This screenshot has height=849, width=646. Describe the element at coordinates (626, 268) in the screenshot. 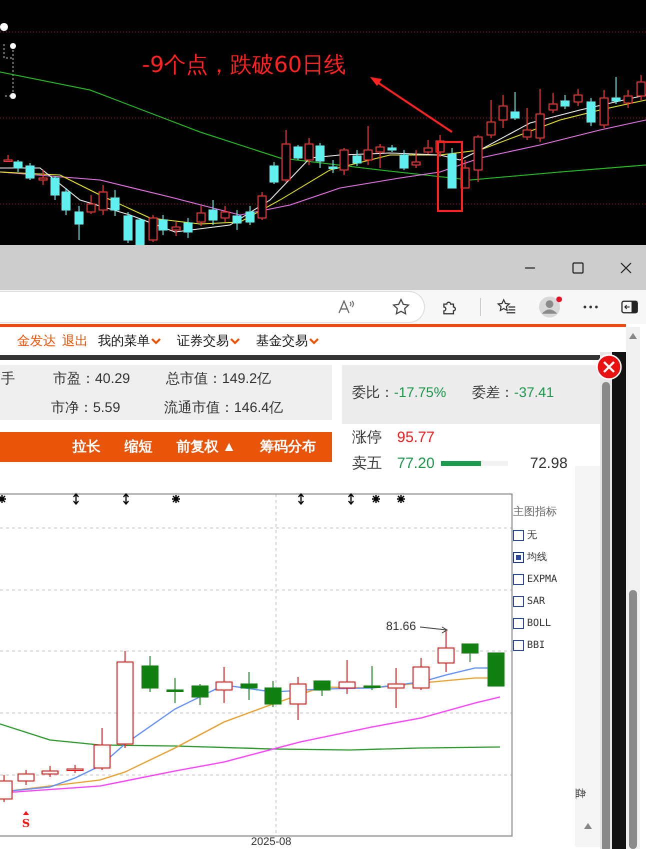

I see `close-icon` at that location.